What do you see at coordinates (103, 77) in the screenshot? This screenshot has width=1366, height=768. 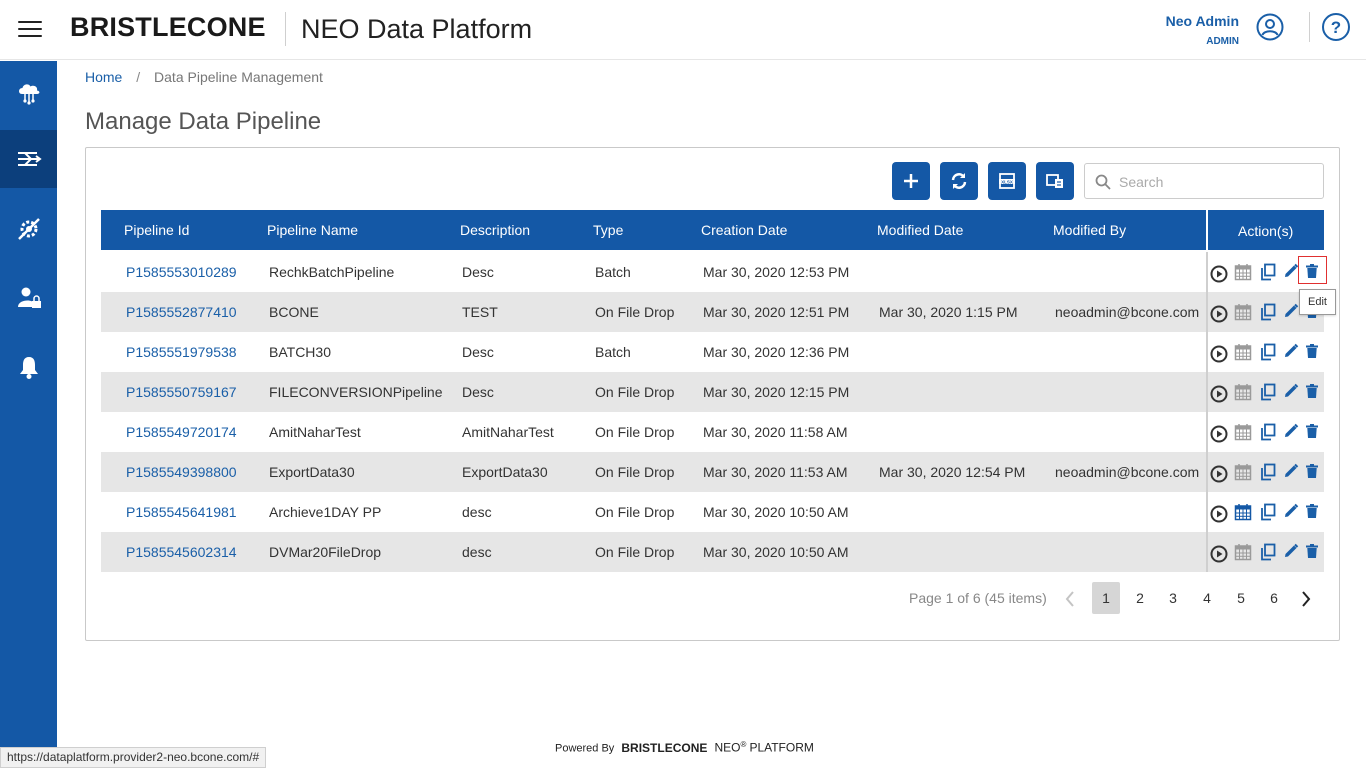 I see `breadcrumb-home-link: Home` at bounding box center [103, 77].